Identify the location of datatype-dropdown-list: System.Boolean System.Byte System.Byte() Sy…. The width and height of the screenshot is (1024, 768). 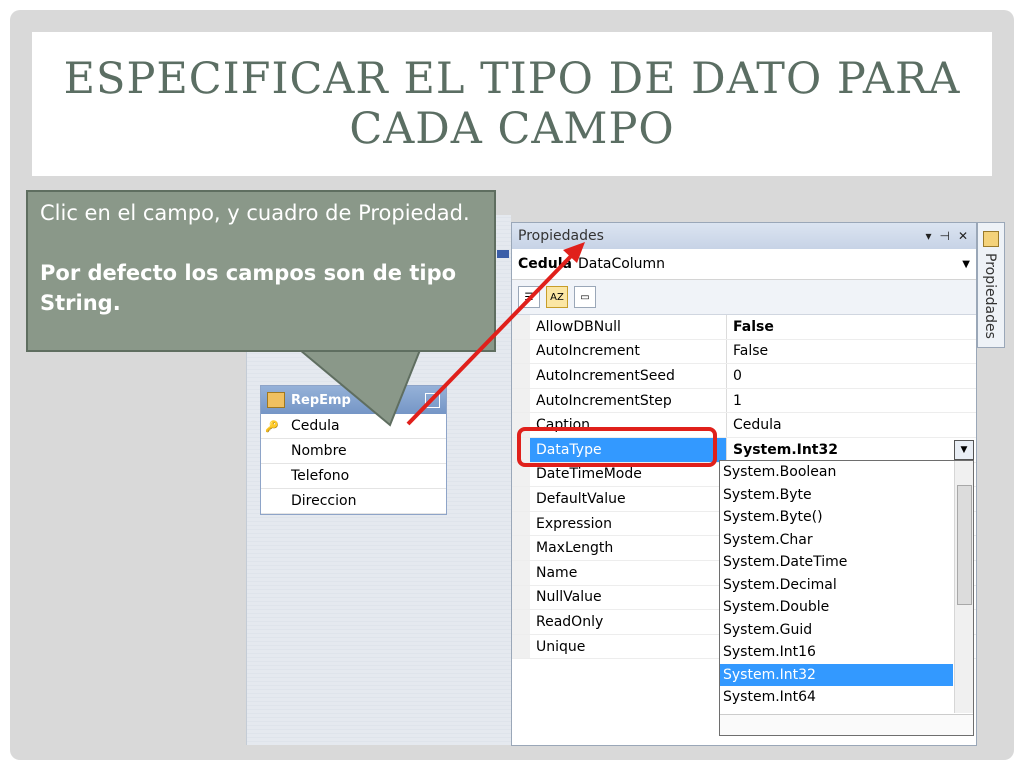
(846, 598).